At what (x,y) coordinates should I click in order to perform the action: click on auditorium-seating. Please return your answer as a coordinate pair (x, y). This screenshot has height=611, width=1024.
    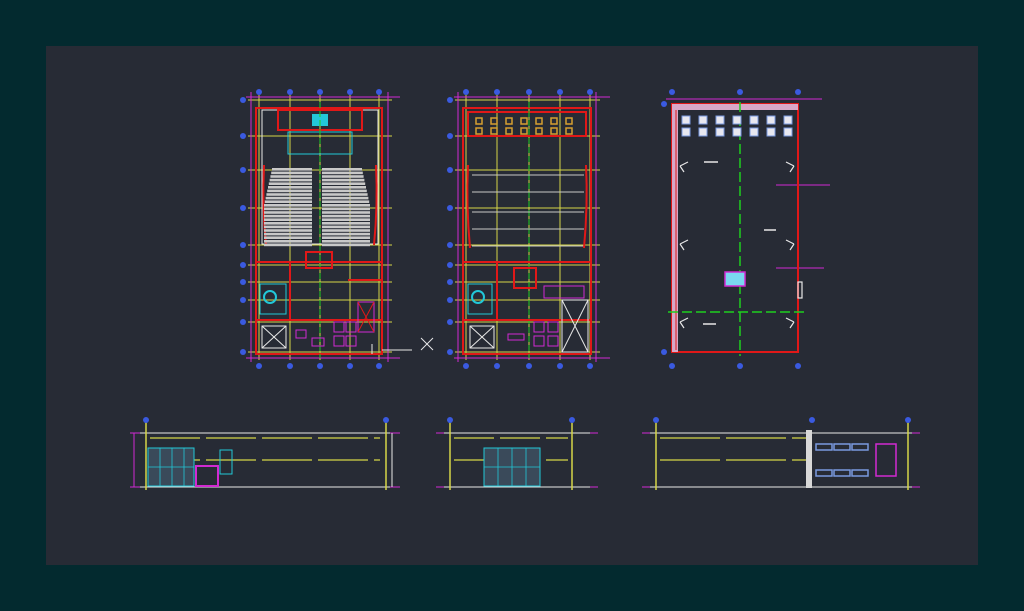
    Looking at the image, I should click on (317, 207).